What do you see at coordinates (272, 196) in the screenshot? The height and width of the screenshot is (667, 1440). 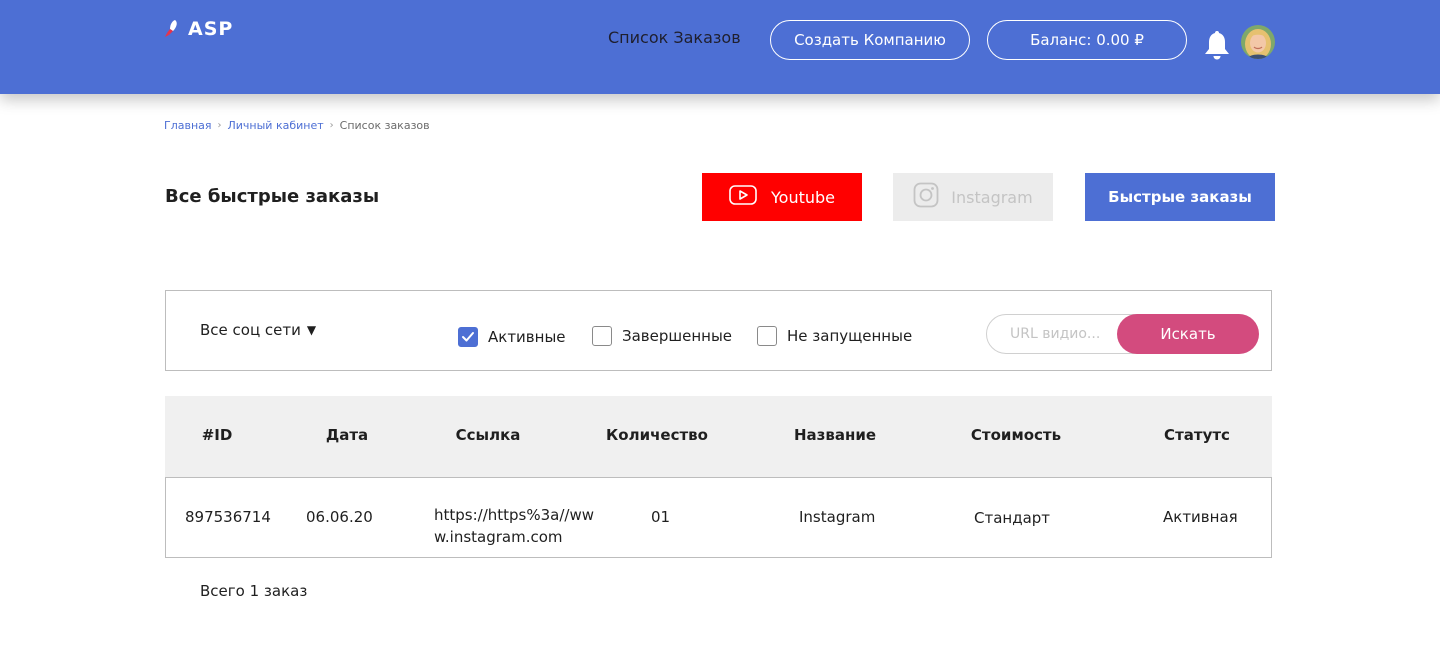 I see `page-title: Все быстрые заказы` at bounding box center [272, 196].